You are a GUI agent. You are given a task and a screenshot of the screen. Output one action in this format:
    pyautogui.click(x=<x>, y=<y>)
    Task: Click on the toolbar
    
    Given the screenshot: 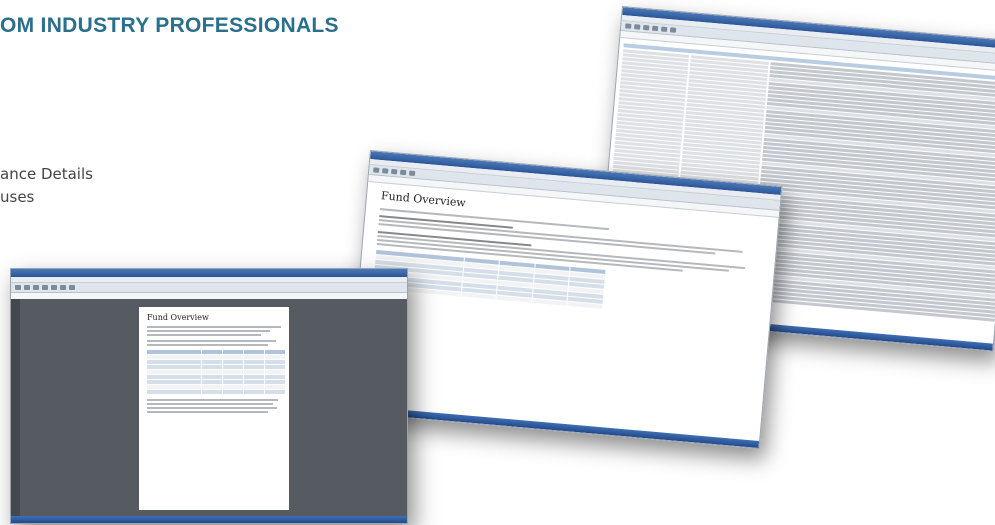 What is the action you would take?
    pyautogui.click(x=209, y=288)
    